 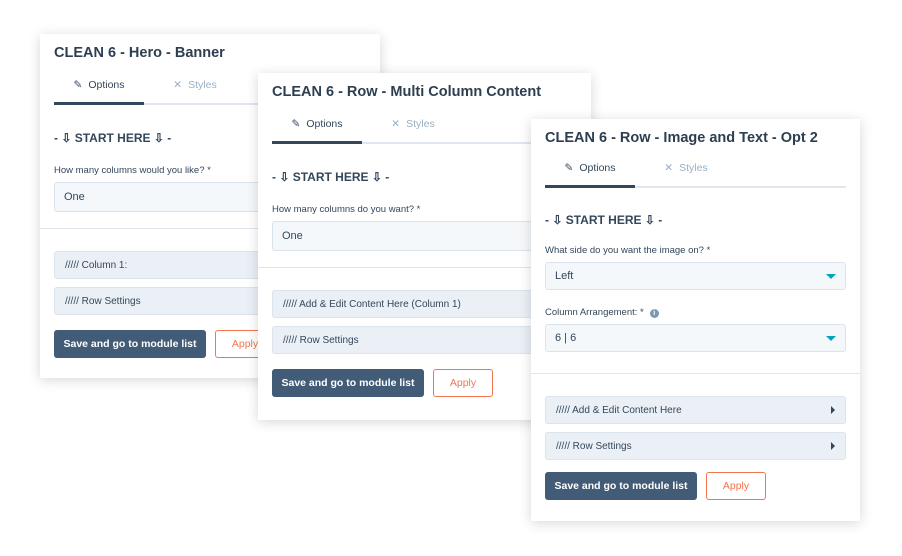 What do you see at coordinates (681, 138) in the screenshot?
I see `panel-title: CLEAN 6 - Row - Image and Text - Opt 2` at bounding box center [681, 138].